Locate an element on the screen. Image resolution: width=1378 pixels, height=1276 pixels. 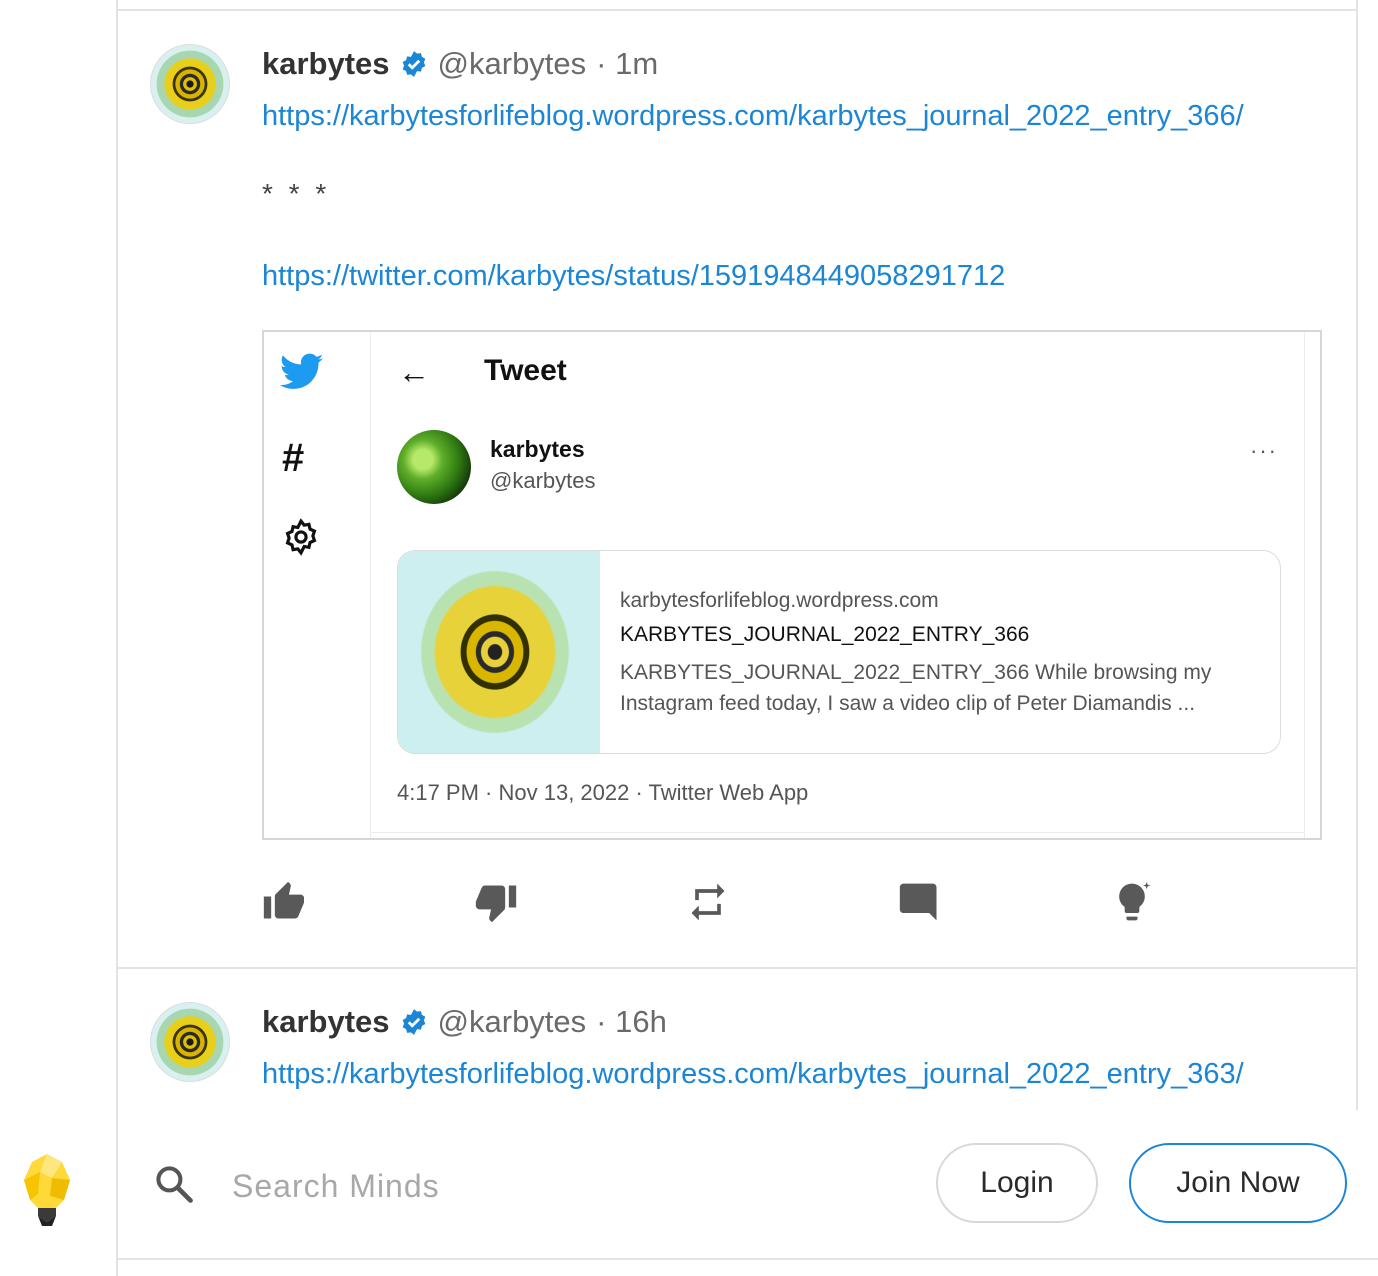
post-header: karbytes @karbytes · 16h is located at coordinates (464, 1022).